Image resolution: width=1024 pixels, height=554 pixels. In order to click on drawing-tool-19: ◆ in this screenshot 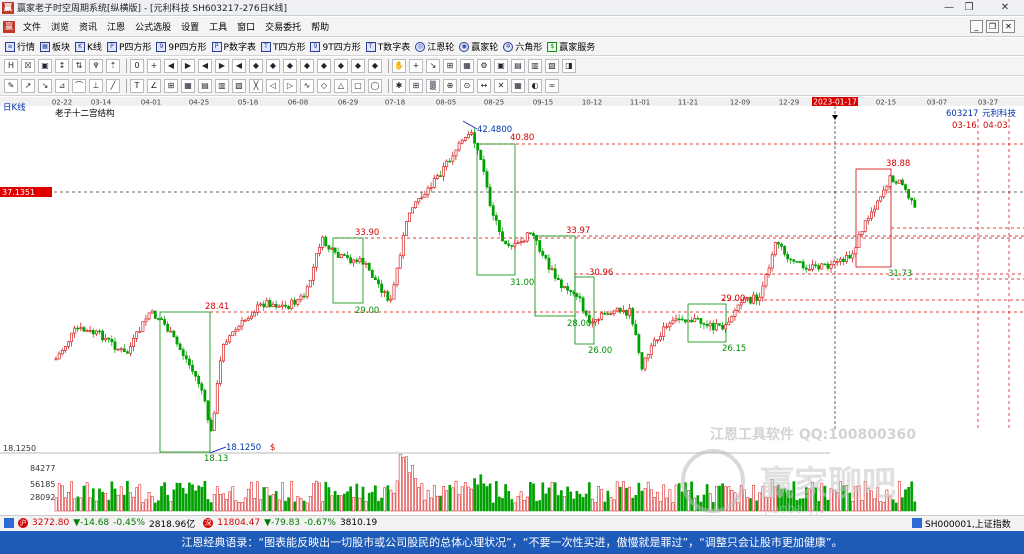, I will do `click(341, 66)`.